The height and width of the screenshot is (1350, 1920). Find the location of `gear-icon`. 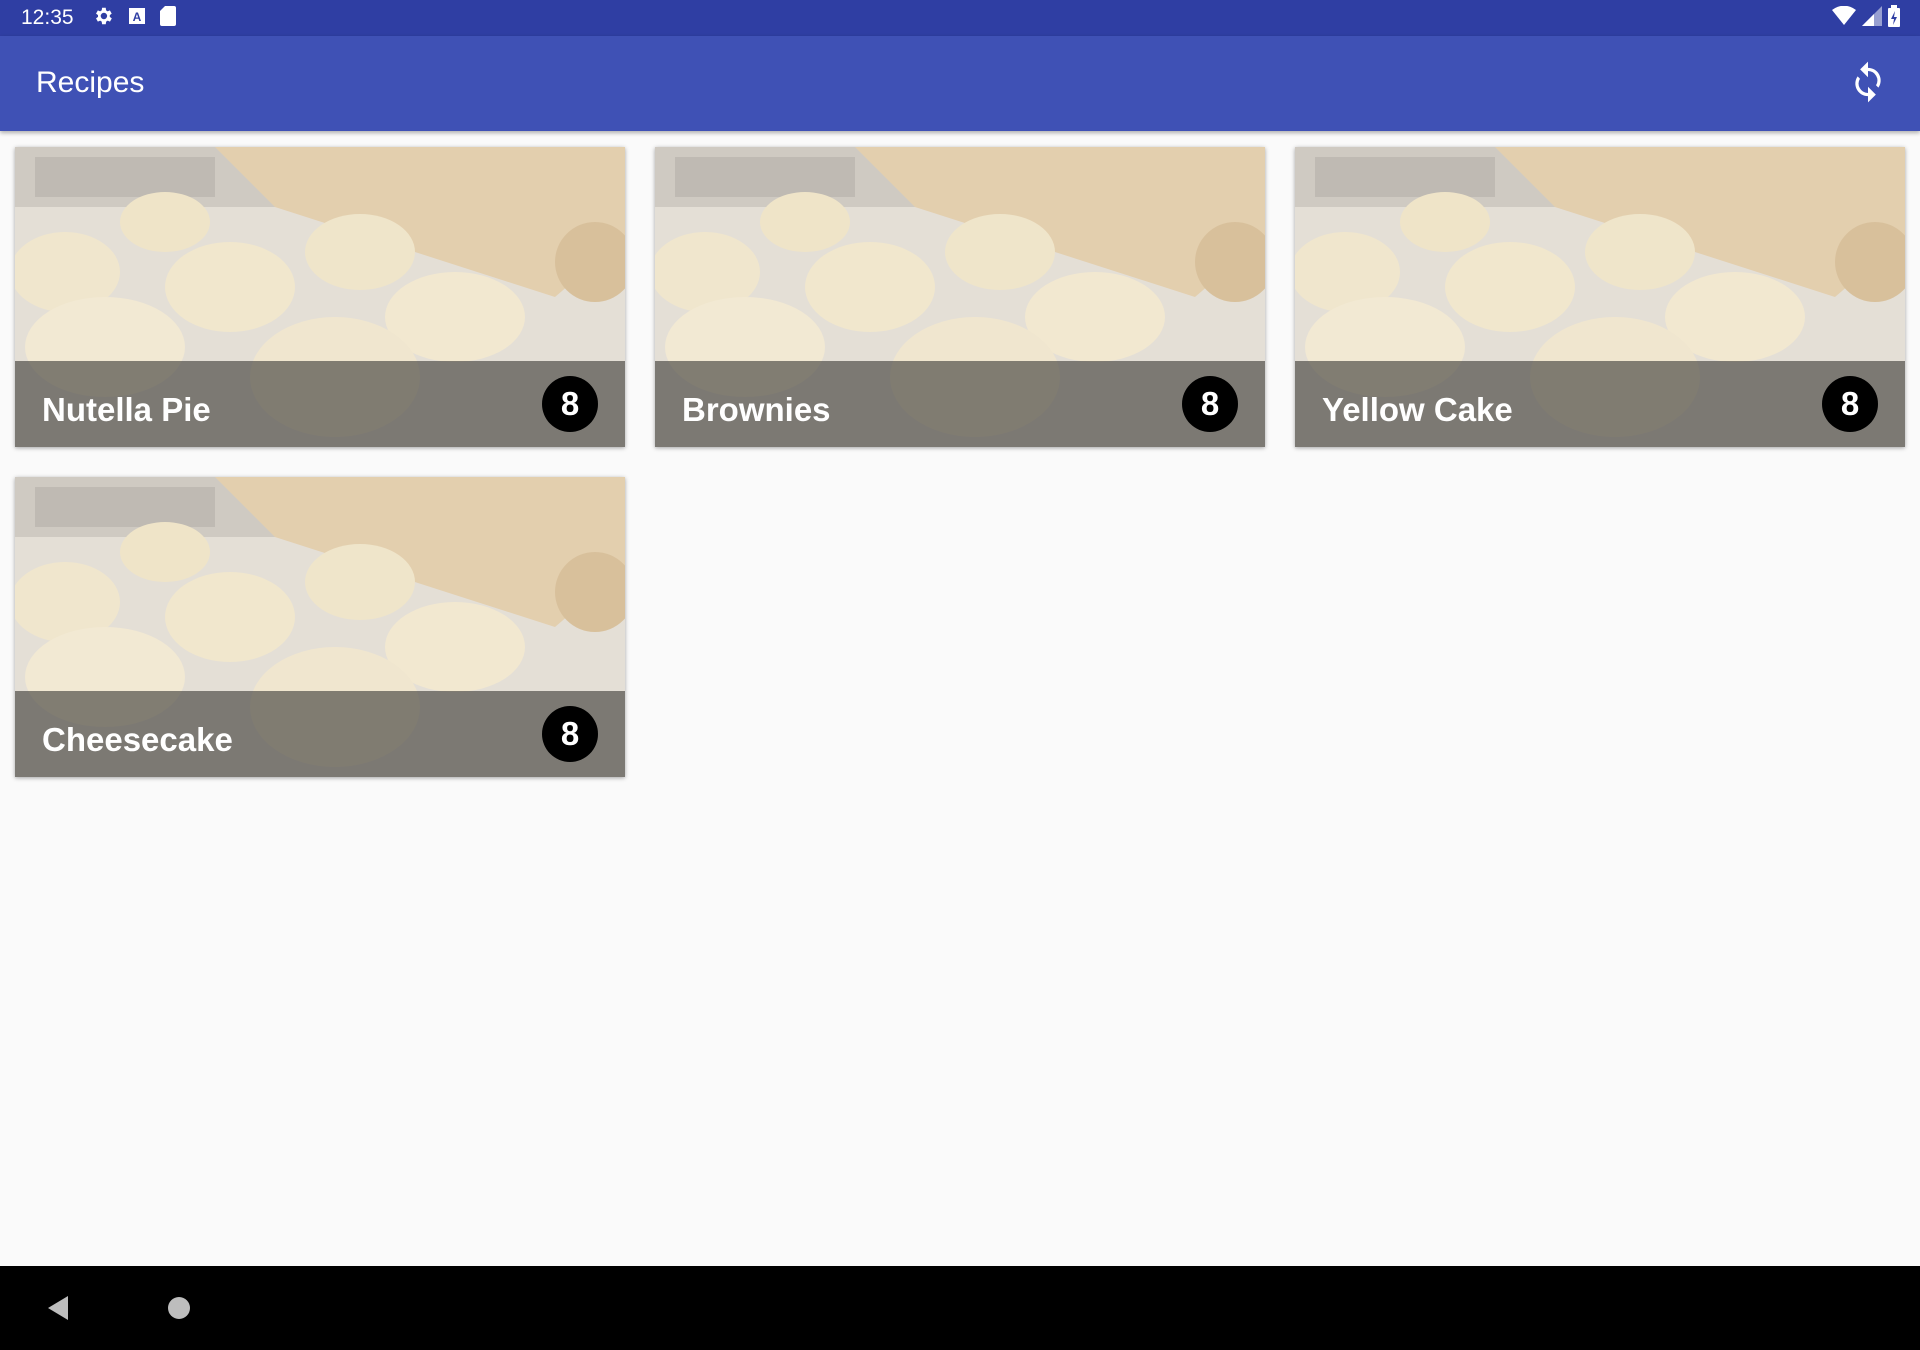

gear-icon is located at coordinates (103, 18).